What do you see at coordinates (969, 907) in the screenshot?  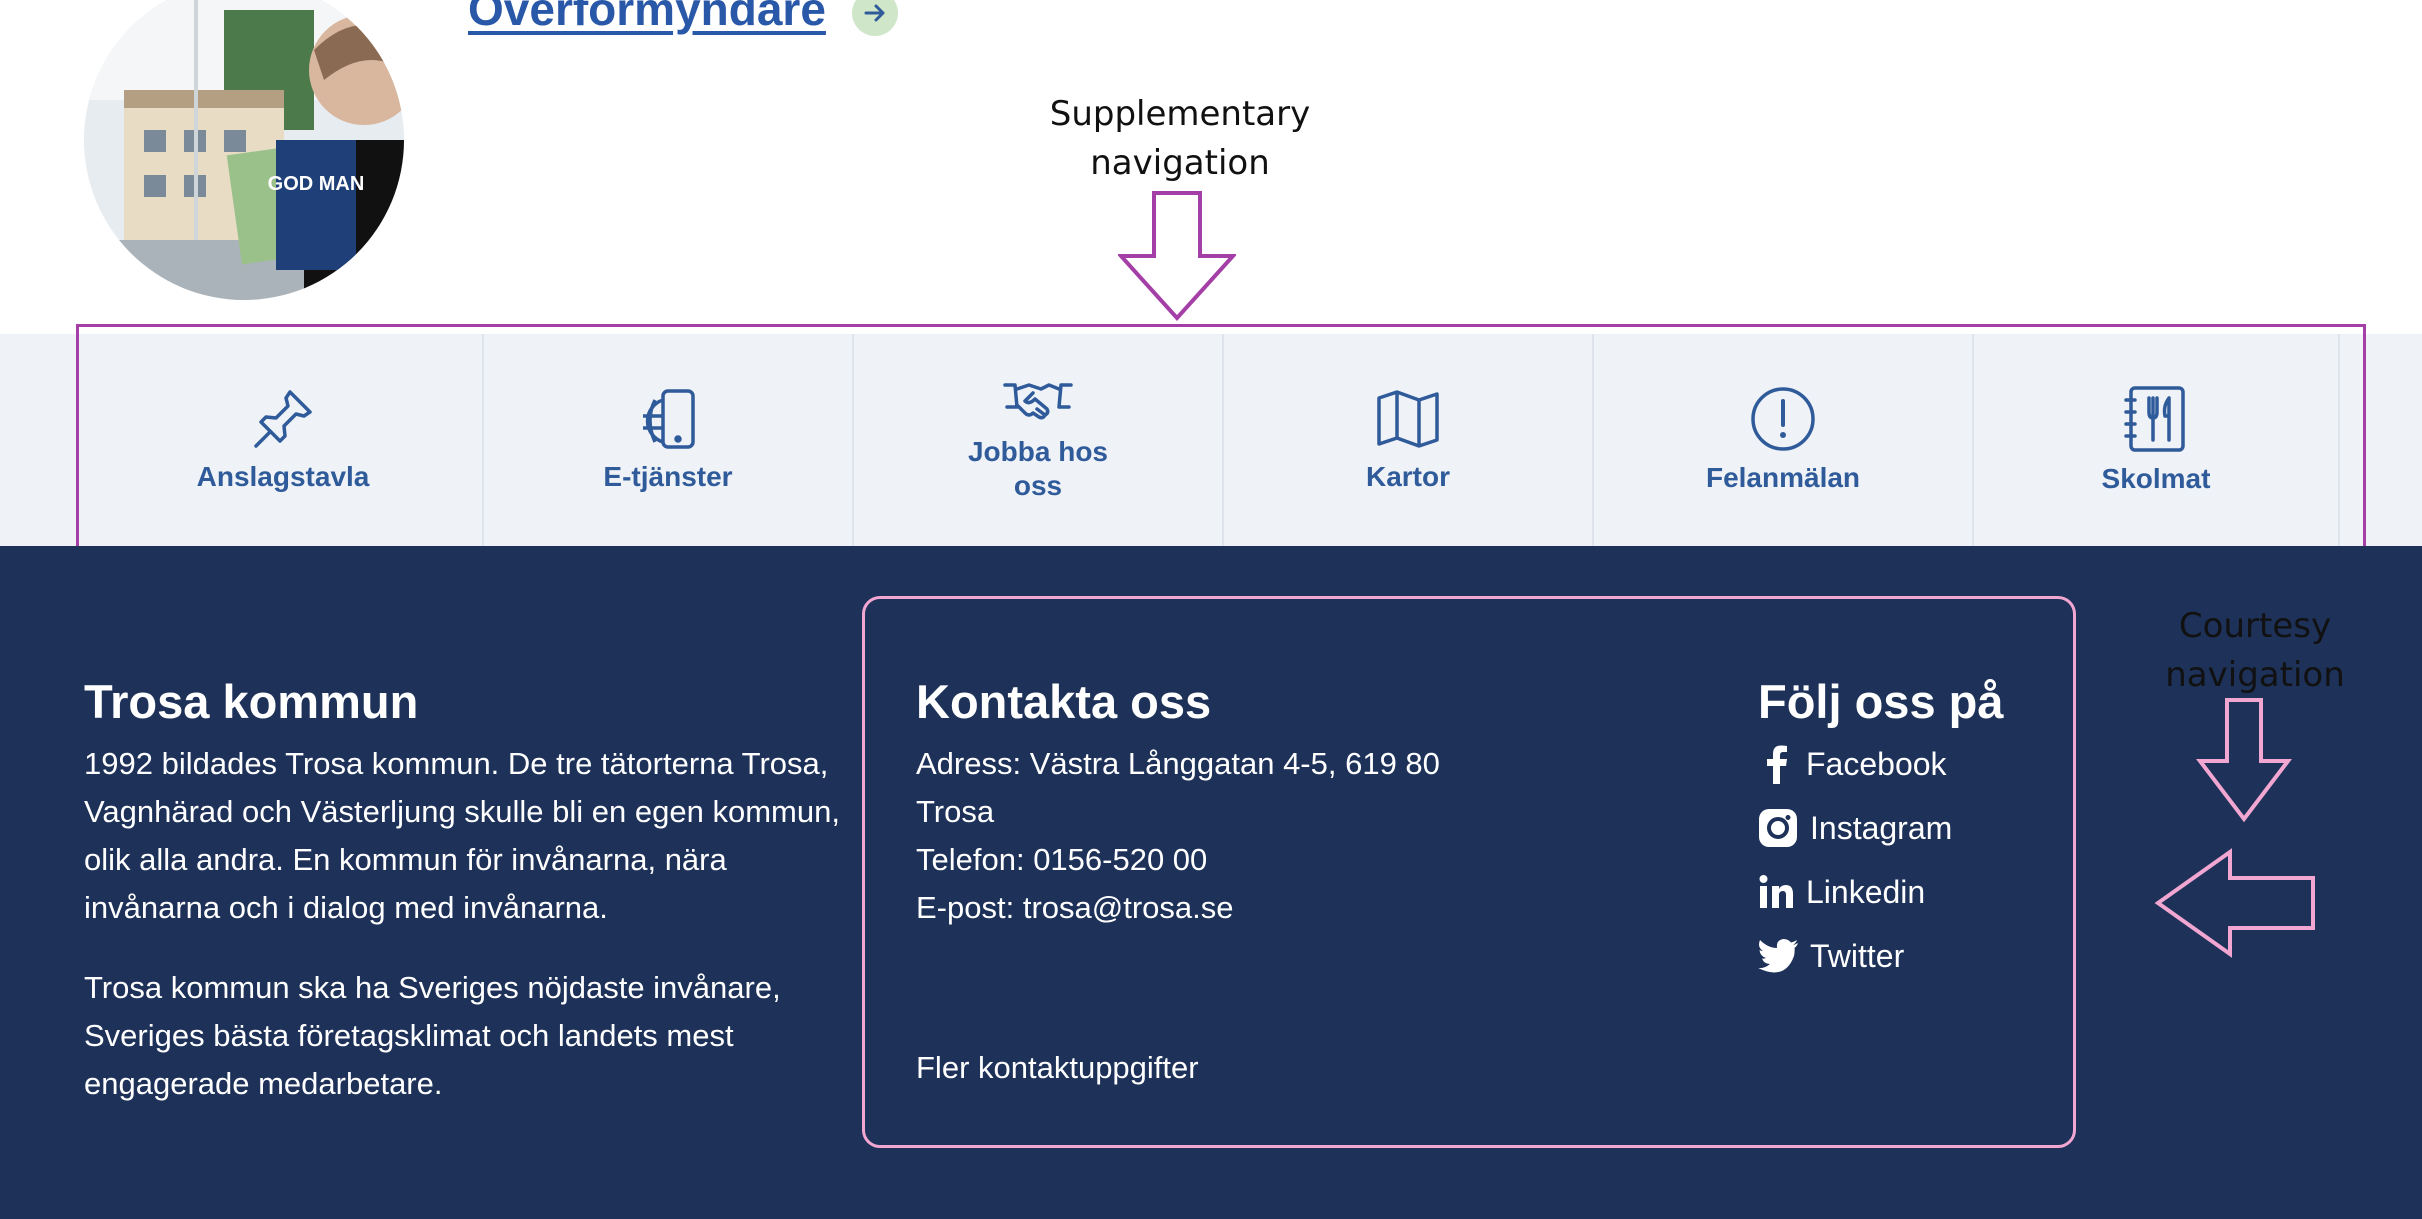 I see `email-label: E-post:` at bounding box center [969, 907].